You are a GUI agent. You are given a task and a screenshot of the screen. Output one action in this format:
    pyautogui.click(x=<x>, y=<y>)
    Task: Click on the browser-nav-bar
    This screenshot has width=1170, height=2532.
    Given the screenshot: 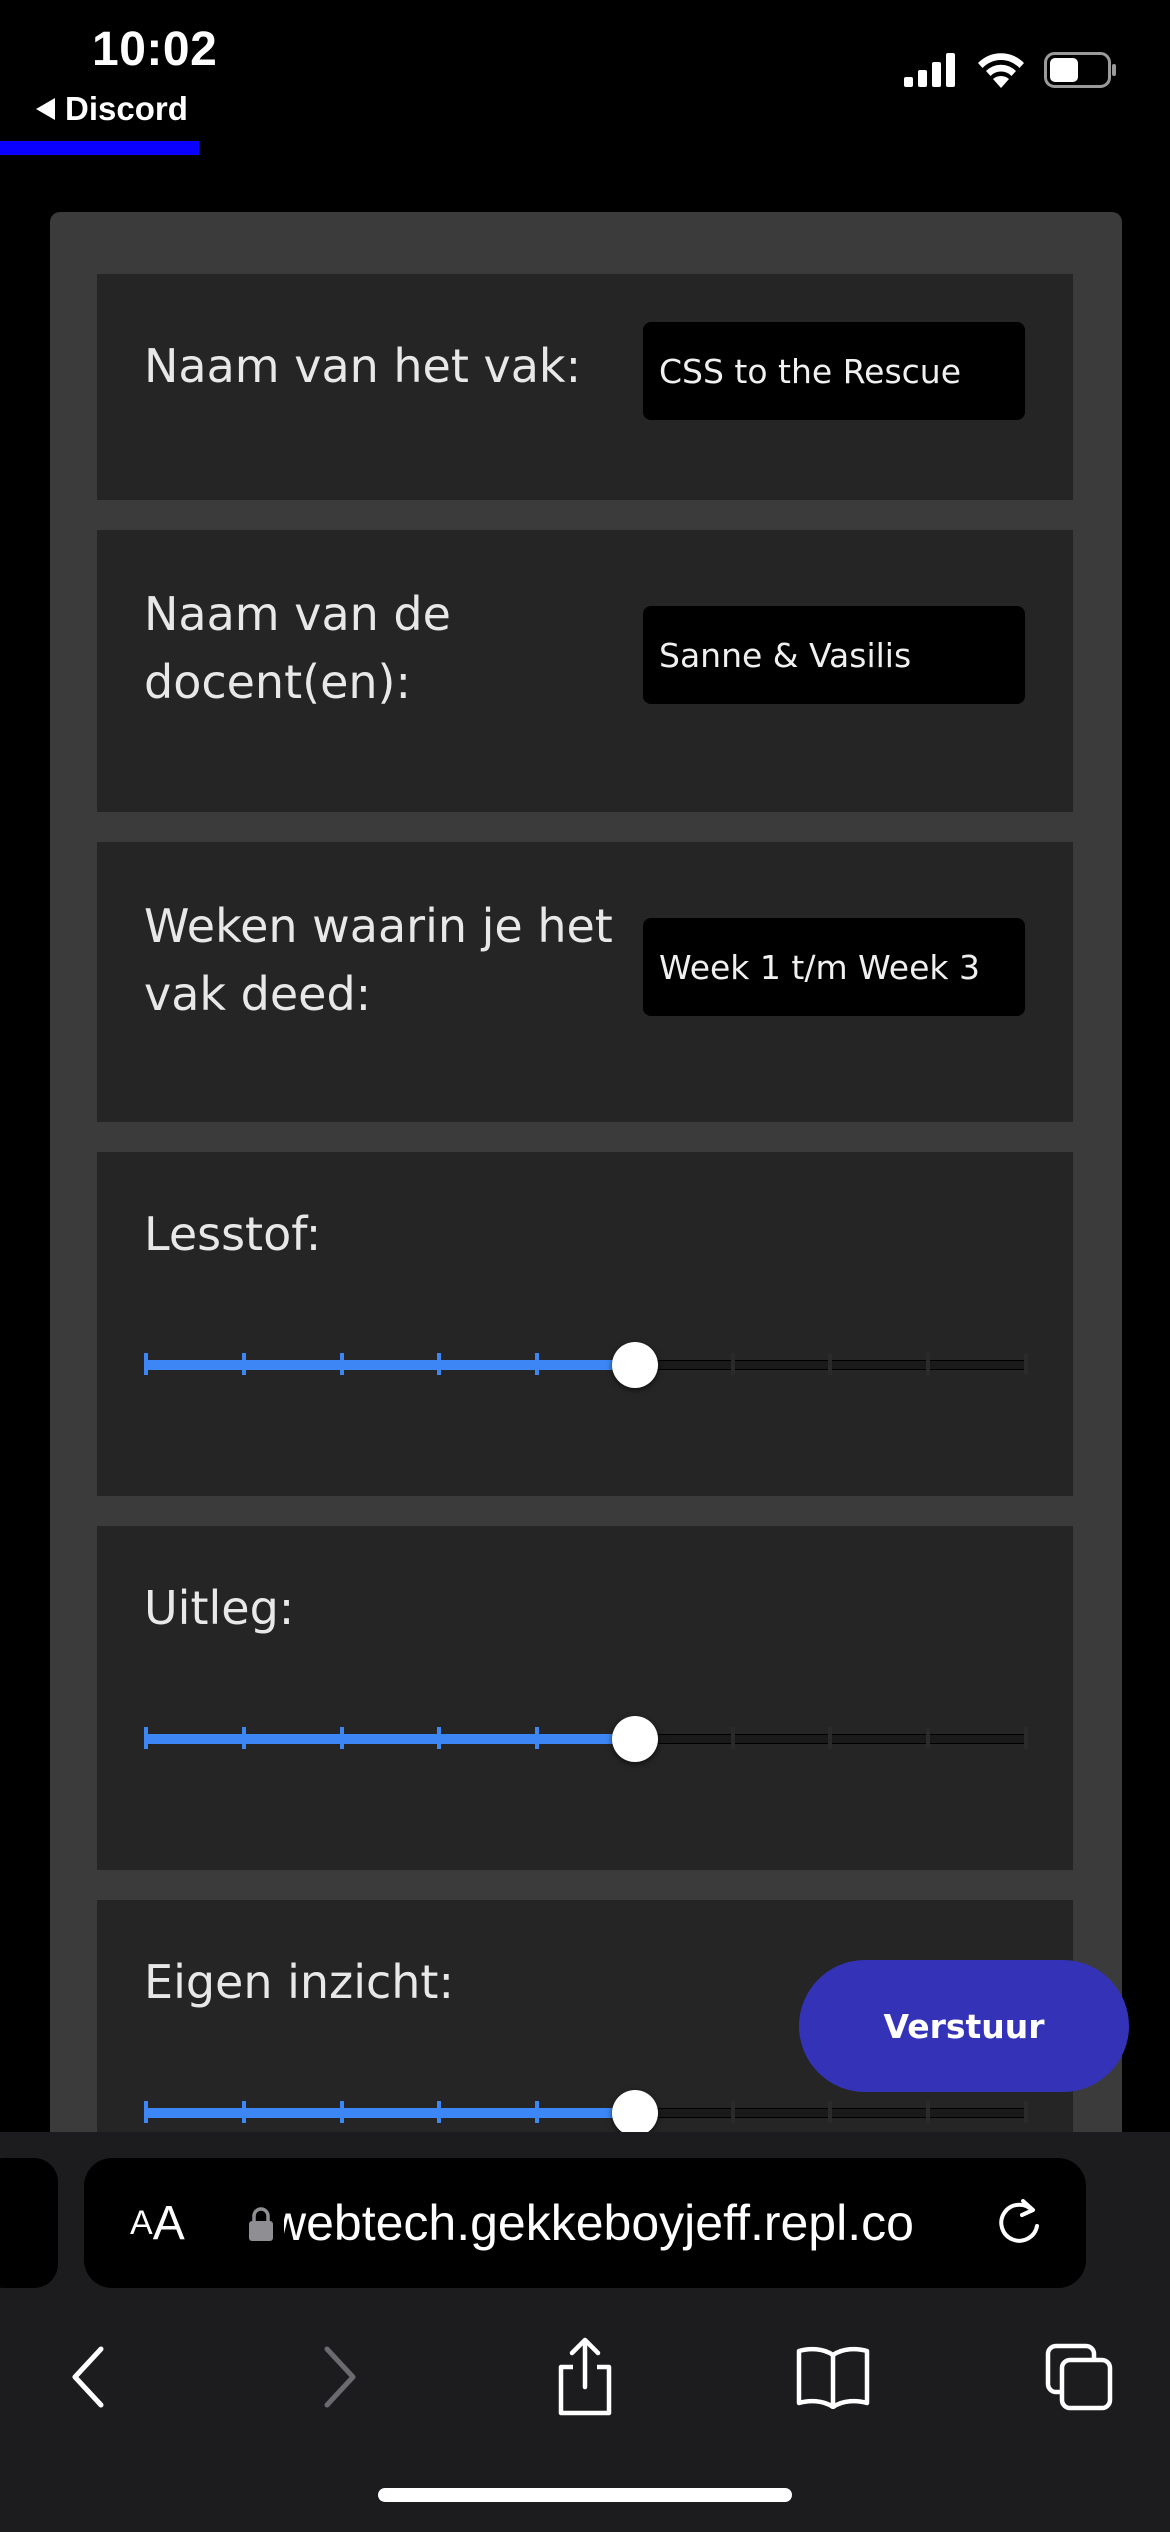 What is the action you would take?
    pyautogui.click(x=585, y=2397)
    